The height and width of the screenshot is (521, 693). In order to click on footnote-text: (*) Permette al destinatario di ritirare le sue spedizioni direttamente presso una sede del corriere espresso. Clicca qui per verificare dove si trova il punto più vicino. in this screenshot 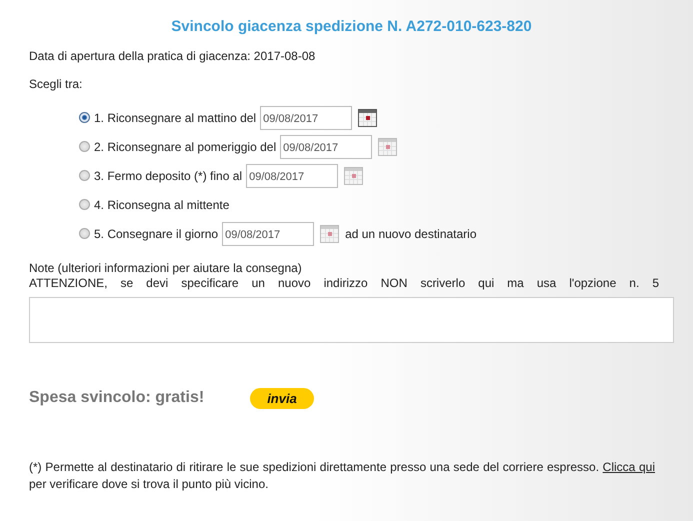, I will do `click(342, 476)`.